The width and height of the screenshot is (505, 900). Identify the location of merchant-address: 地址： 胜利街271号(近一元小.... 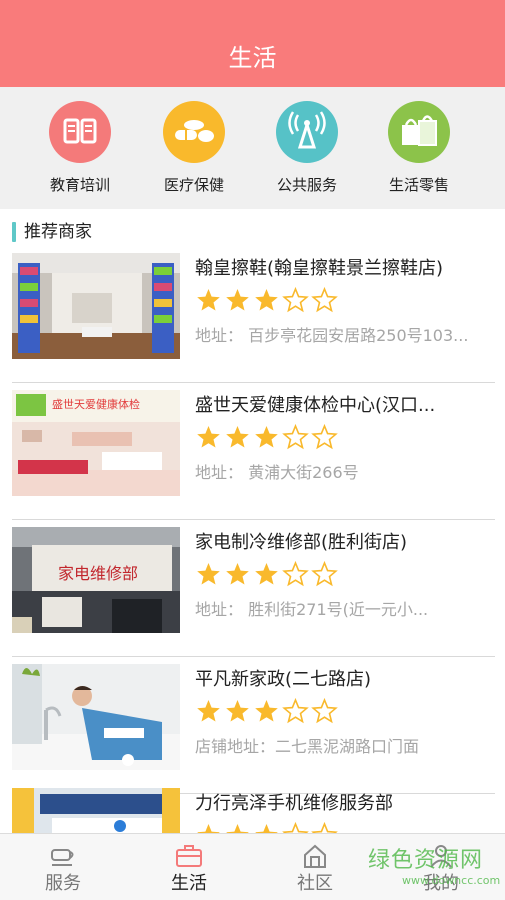
(312, 609).